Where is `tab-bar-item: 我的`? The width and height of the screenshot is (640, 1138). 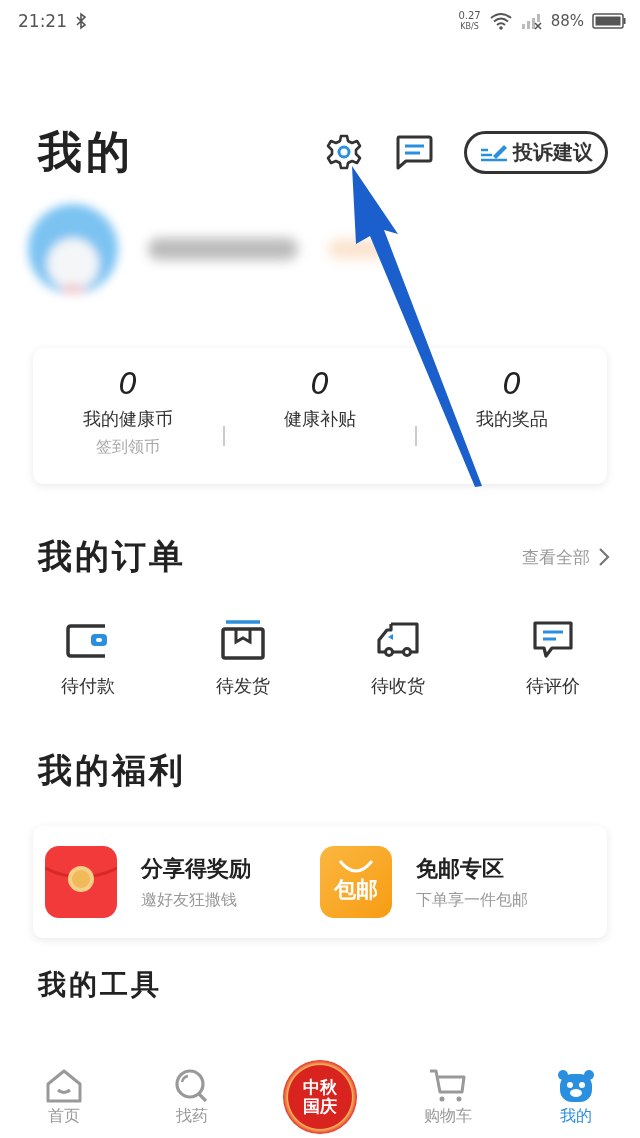
tab-bar-item: 我的 is located at coordinates (576, 1097).